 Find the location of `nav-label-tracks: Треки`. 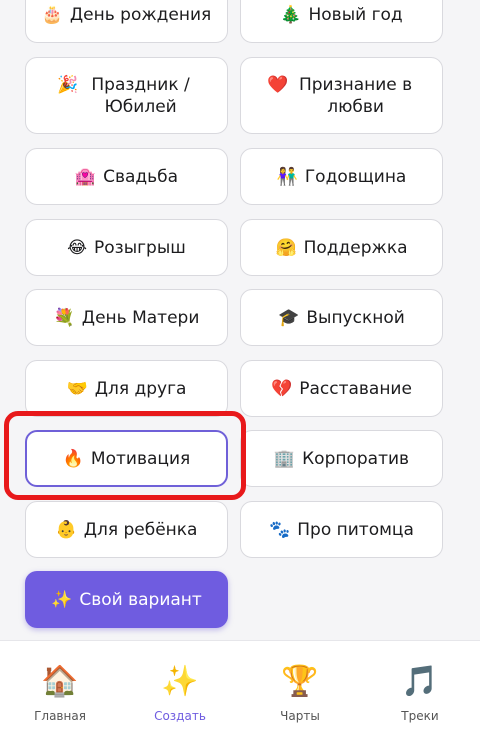

nav-label-tracks: Треки is located at coordinates (420, 716).